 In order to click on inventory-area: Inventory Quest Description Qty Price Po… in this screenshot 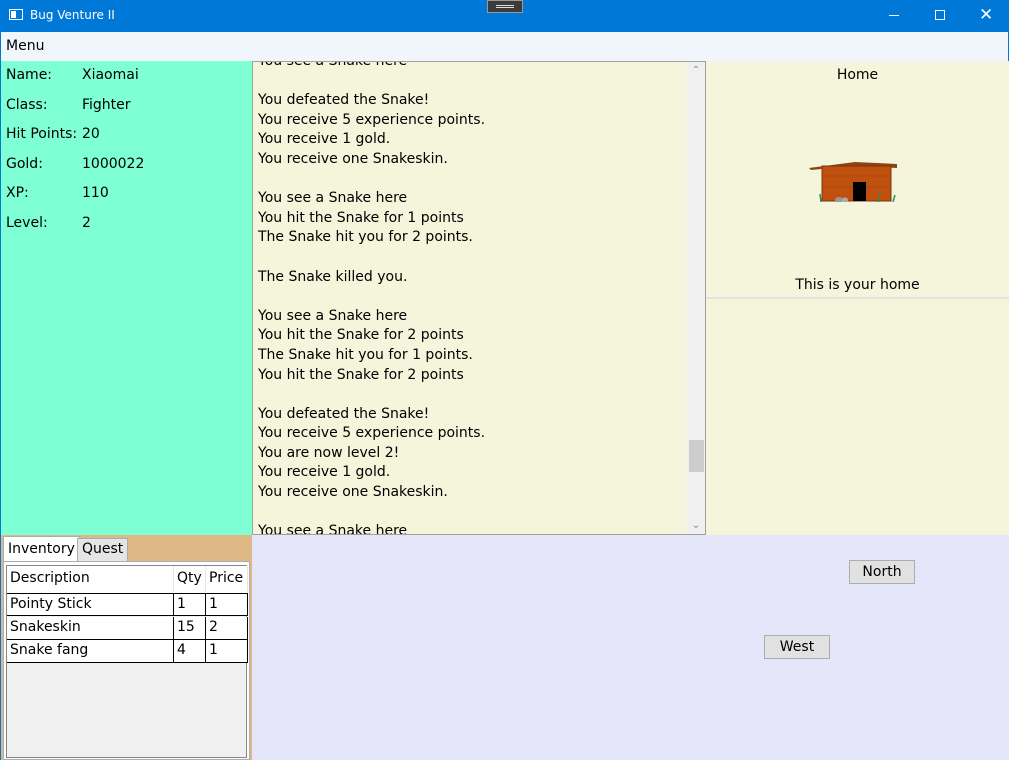, I will do `click(126, 647)`.